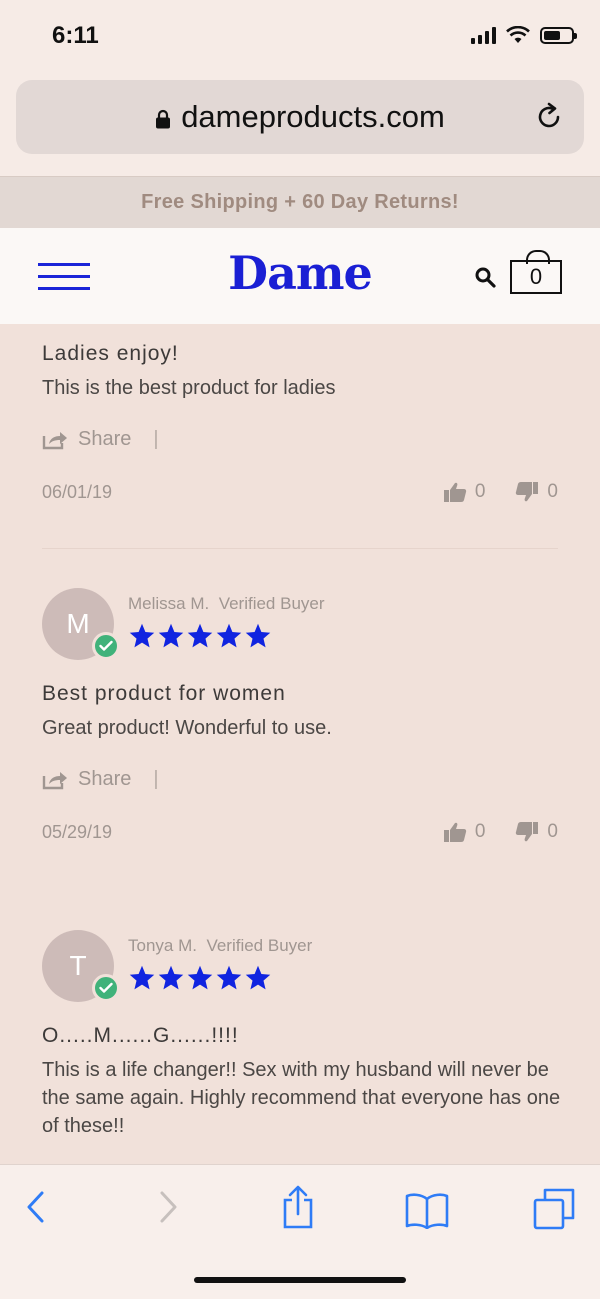 The height and width of the screenshot is (1299, 600). I want to click on avatar-initial: T, so click(78, 965).